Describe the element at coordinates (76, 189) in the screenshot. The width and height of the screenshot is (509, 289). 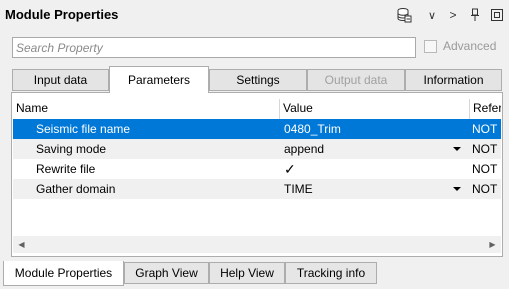
I see `row-name: Gather domain` at that location.